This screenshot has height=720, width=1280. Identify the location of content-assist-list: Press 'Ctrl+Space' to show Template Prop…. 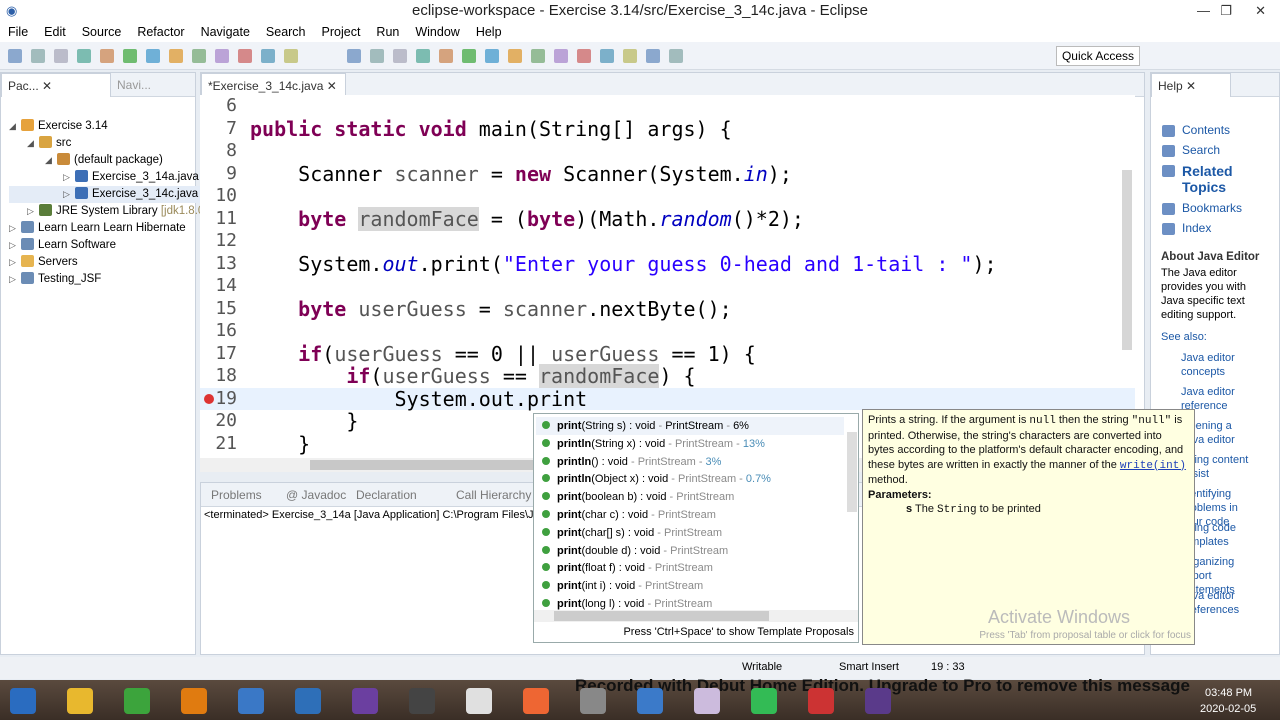
(696, 528).